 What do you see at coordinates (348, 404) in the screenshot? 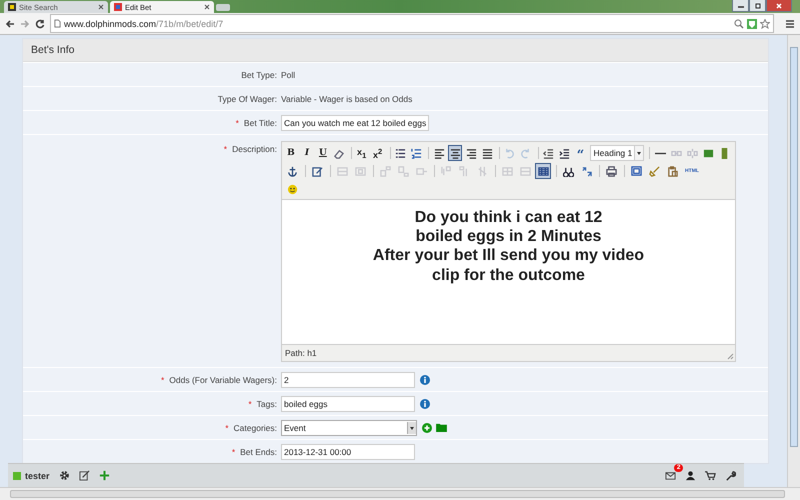
I see `input-field: boiled eggs` at bounding box center [348, 404].